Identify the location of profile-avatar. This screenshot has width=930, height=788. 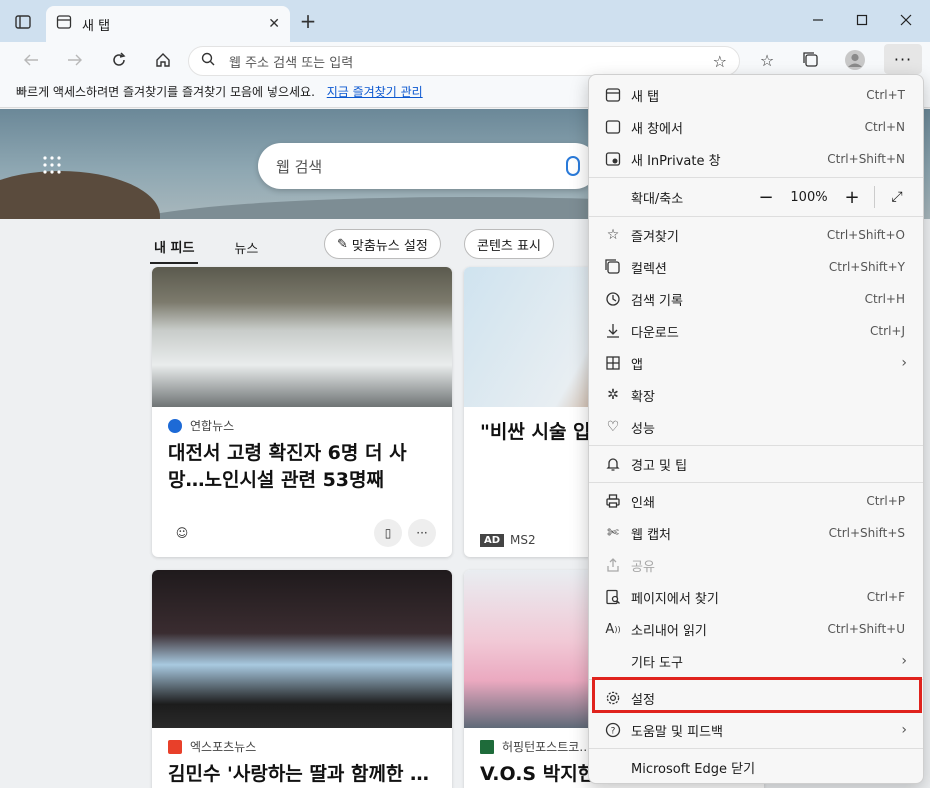
(855, 60).